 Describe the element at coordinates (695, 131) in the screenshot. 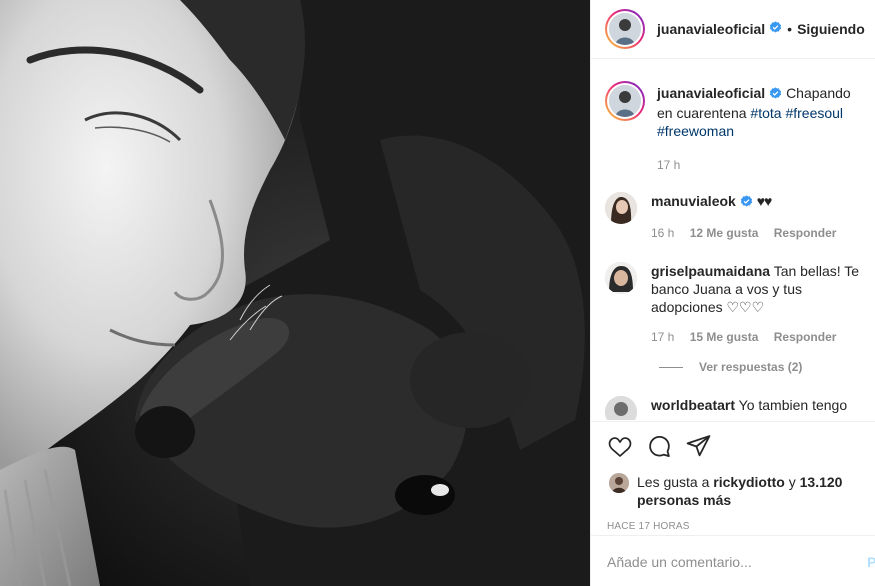

I see `hashtag-link: #freewoman` at that location.